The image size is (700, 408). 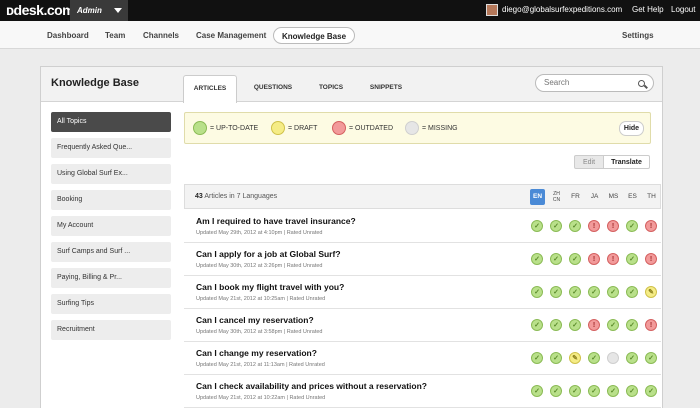 What do you see at coordinates (256, 353) in the screenshot?
I see `article-title: Can I change my reservation?` at bounding box center [256, 353].